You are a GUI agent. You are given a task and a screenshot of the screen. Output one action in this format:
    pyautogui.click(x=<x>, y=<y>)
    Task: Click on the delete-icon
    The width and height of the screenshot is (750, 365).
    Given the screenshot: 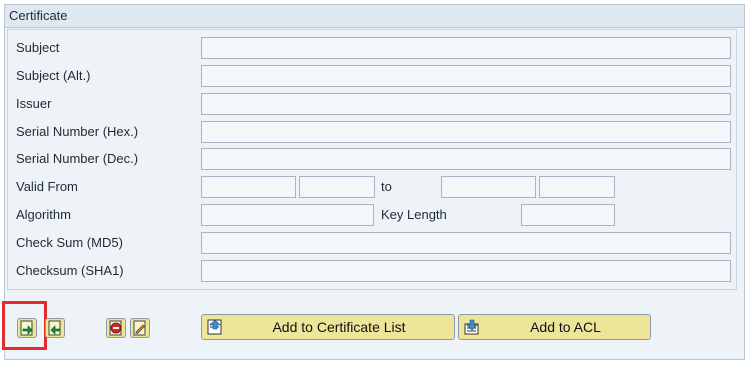 What is the action you would take?
    pyautogui.click(x=115, y=328)
    